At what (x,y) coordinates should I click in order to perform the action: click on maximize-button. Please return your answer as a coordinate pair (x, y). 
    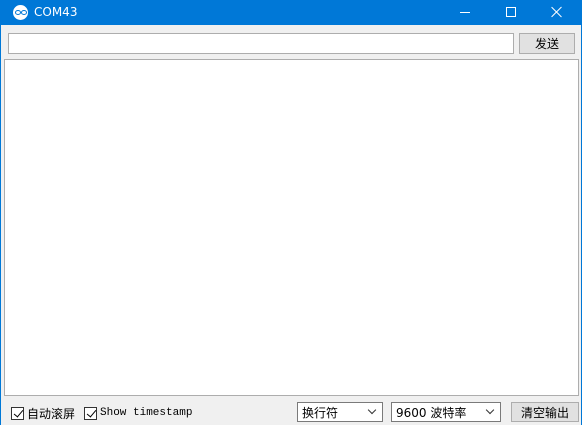
    Looking at the image, I should click on (511, 12).